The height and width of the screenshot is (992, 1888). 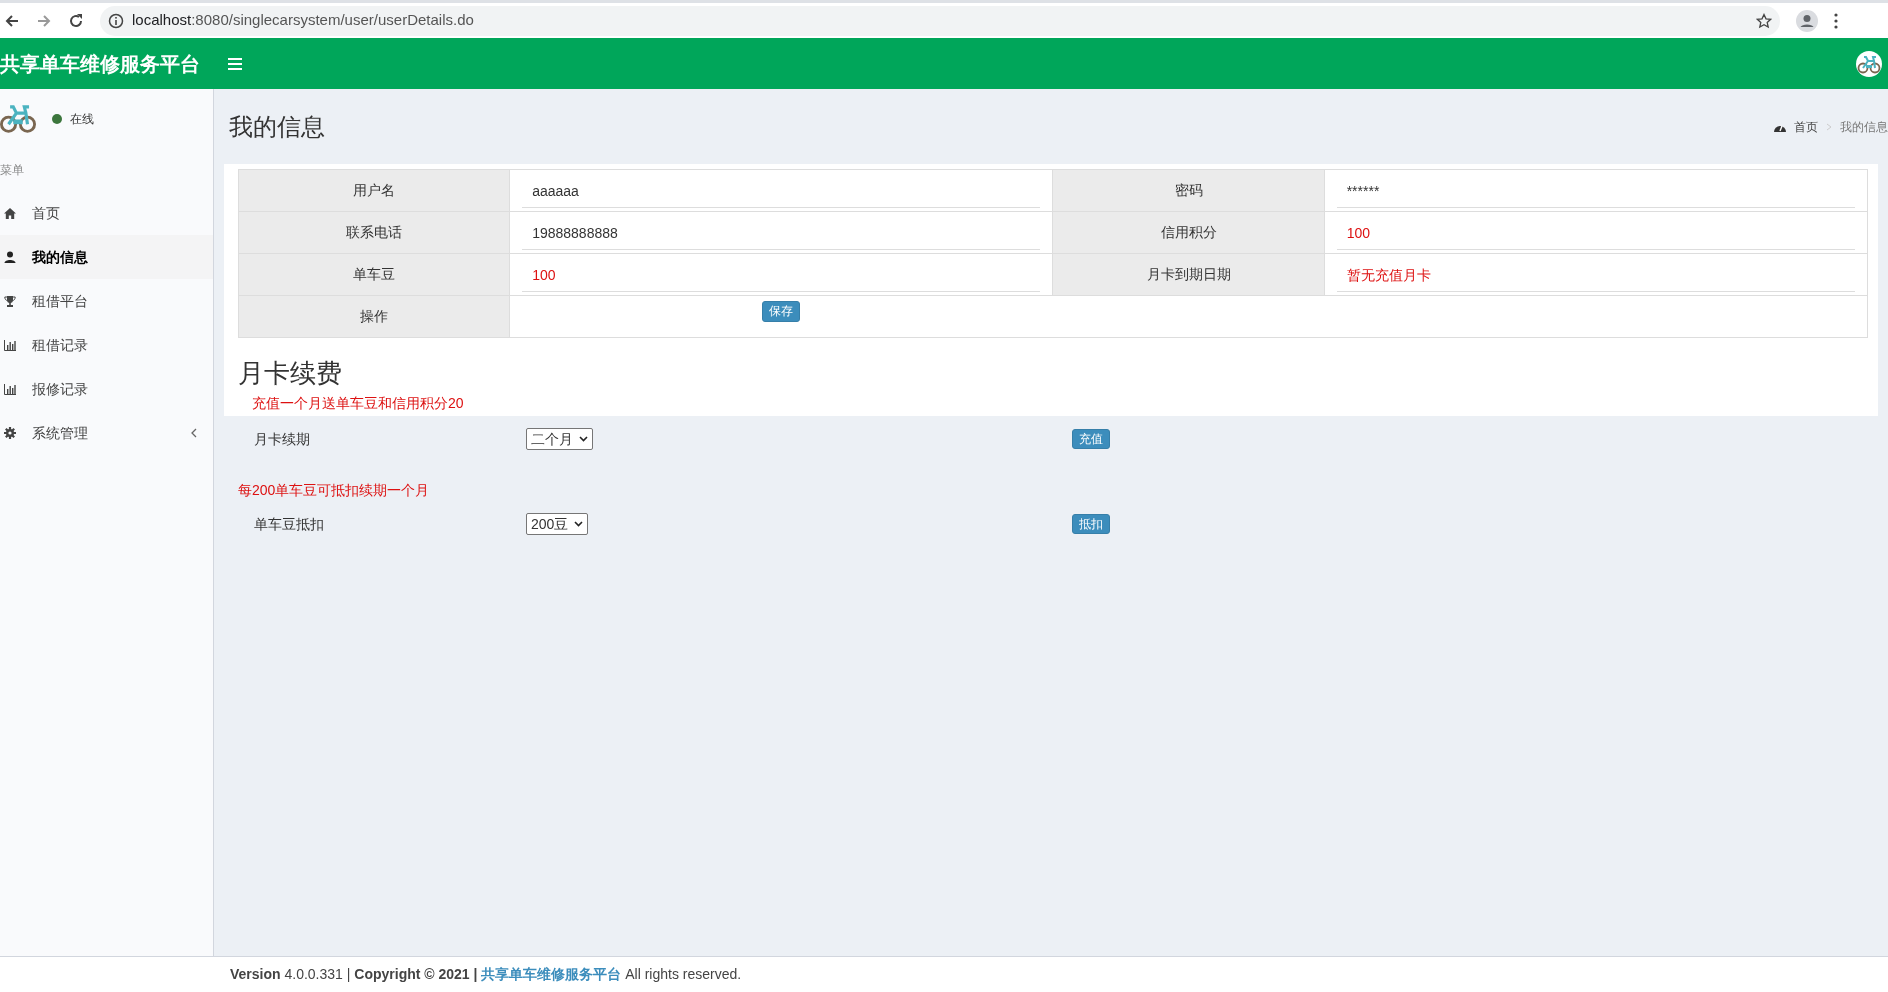 What do you see at coordinates (1869, 63) in the screenshot?
I see `avatar-icon` at bounding box center [1869, 63].